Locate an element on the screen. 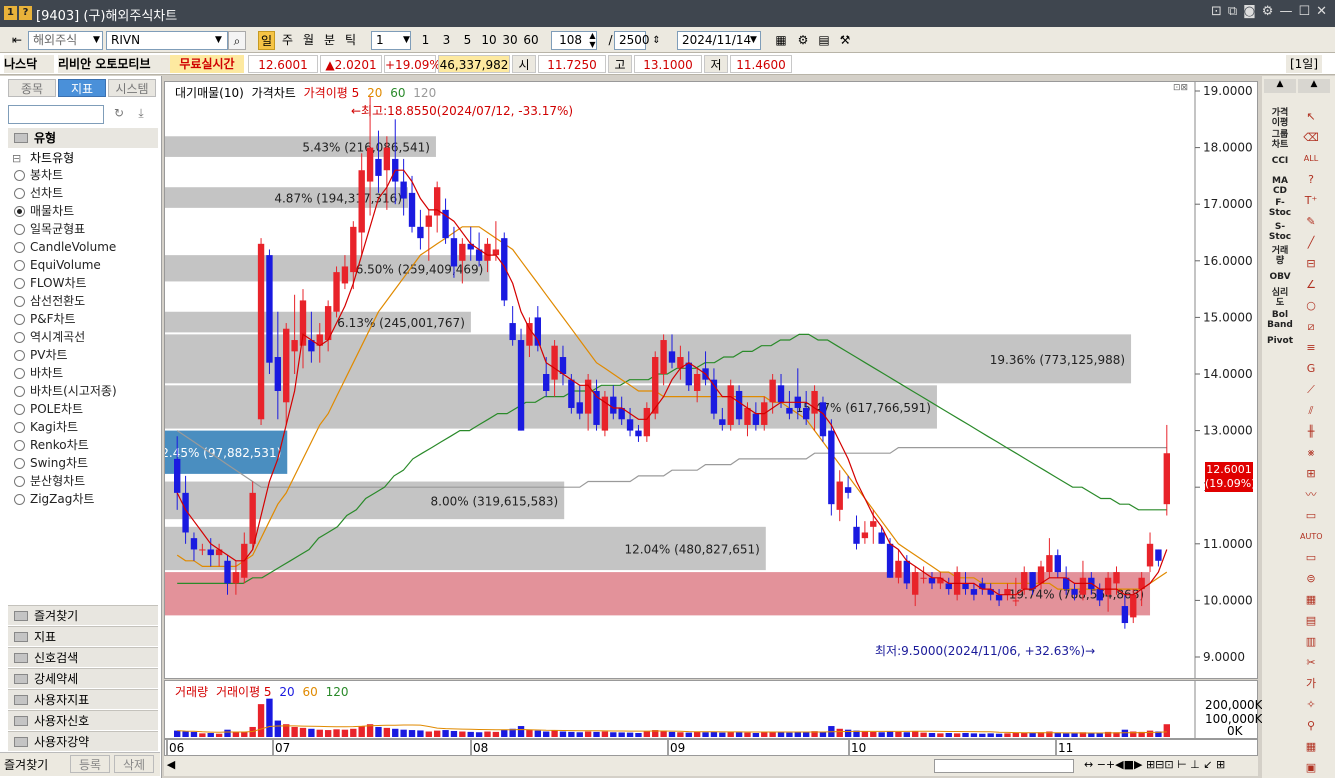 This screenshot has height=778, width=1335. period-minute: 분 is located at coordinates (329, 40).